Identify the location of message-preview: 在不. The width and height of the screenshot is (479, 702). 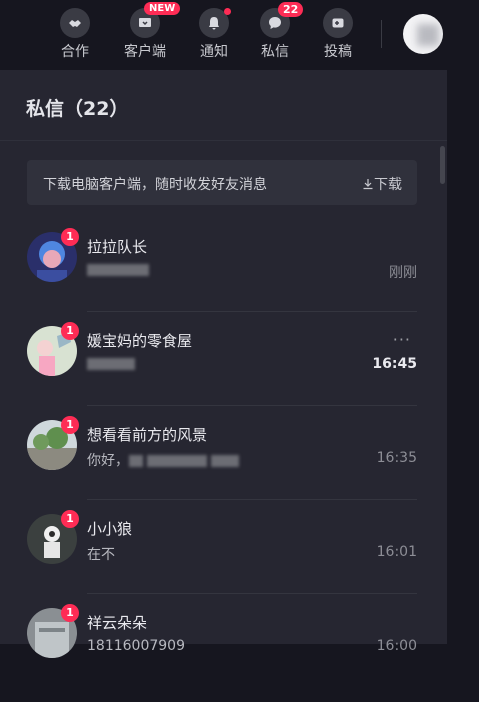
(101, 555).